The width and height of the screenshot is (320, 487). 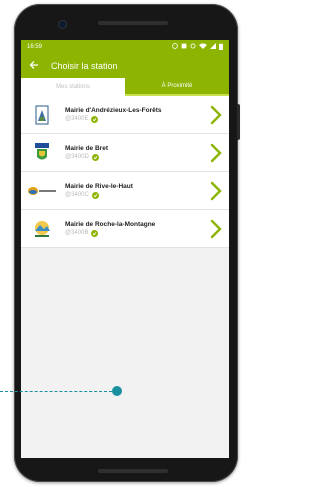 What do you see at coordinates (125, 191) in the screenshot?
I see `list-item: Mairie de Rive-le-Haut @3400C` at bounding box center [125, 191].